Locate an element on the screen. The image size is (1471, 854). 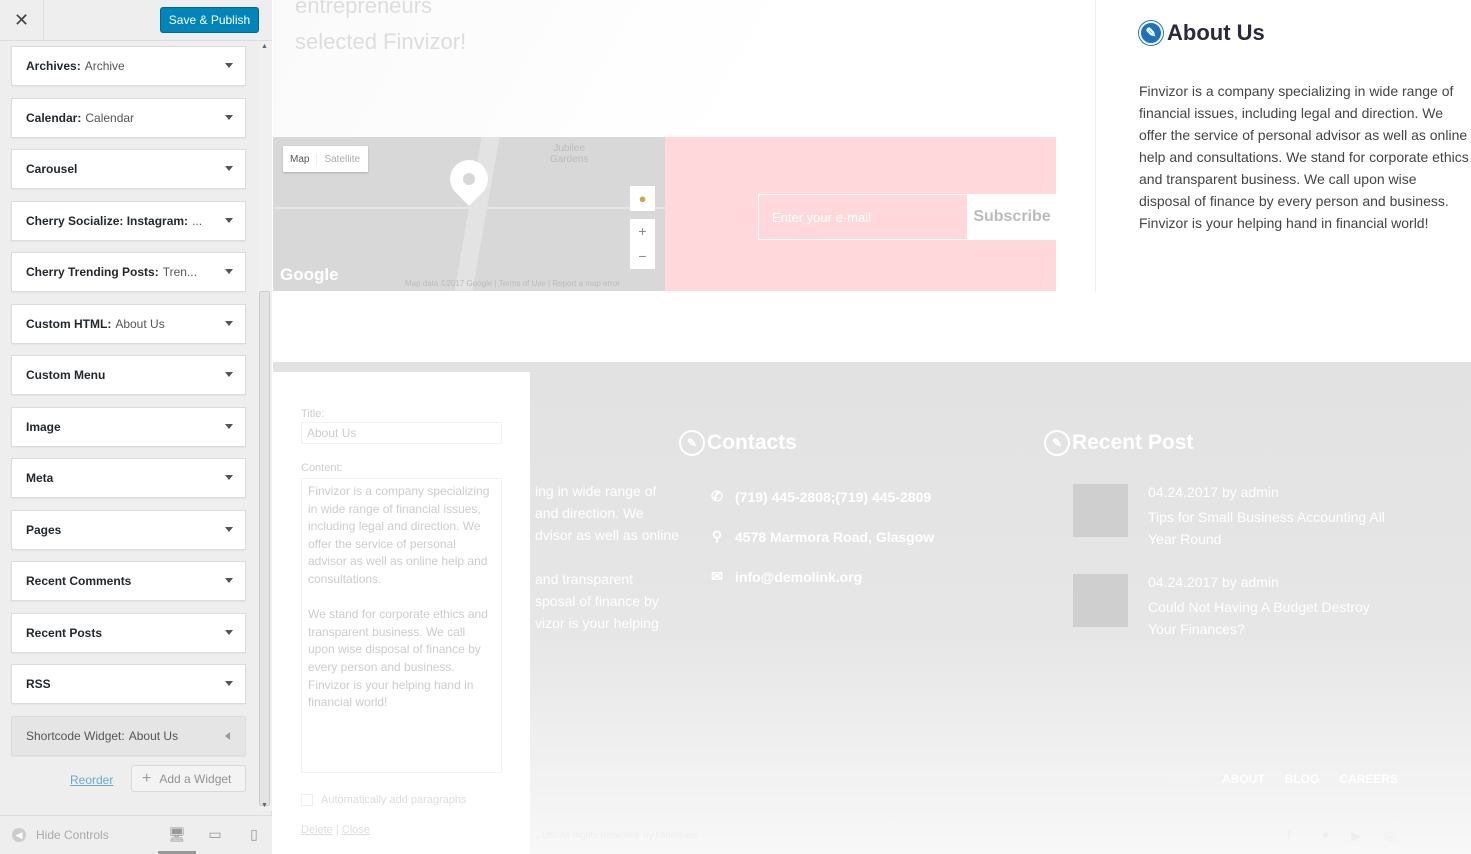
sidebar-scrollbar: ▲ ▼ is located at coordinates (265, 426).